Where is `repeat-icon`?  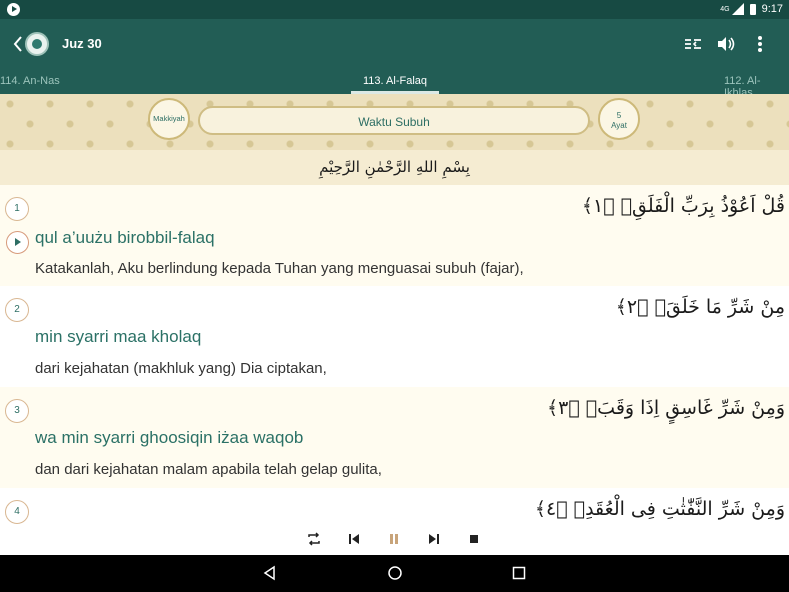 repeat-icon is located at coordinates (314, 539).